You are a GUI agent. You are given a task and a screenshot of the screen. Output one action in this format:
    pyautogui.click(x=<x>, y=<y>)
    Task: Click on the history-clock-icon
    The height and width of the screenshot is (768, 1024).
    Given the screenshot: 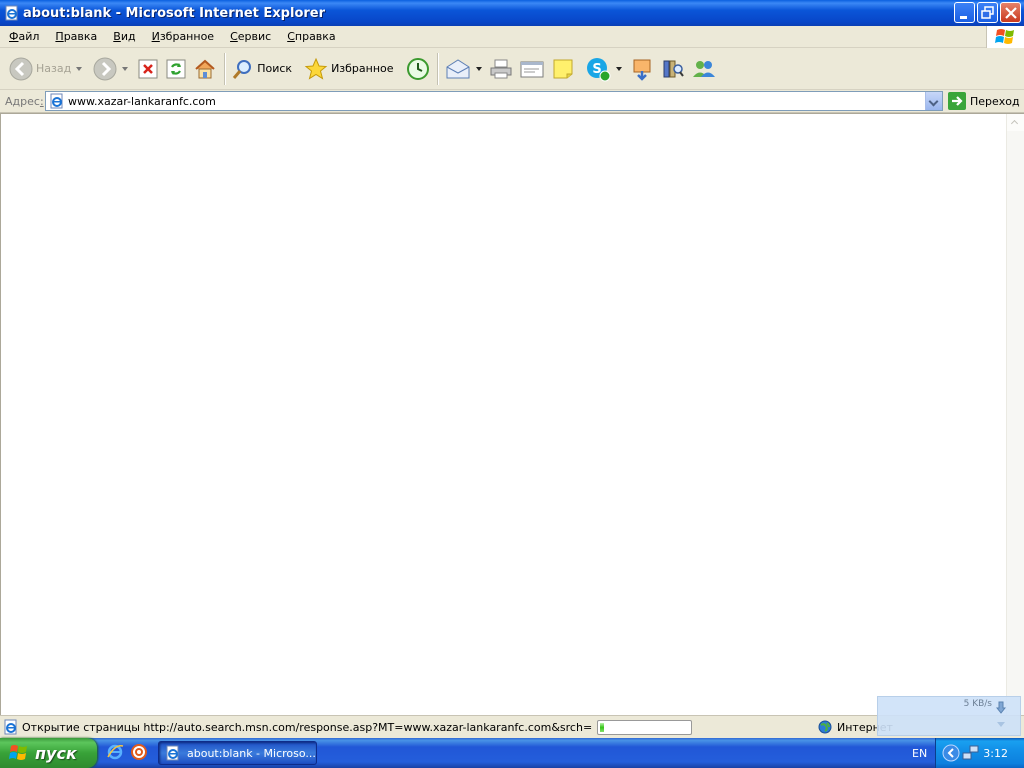 What is the action you would take?
    pyautogui.click(x=417, y=68)
    